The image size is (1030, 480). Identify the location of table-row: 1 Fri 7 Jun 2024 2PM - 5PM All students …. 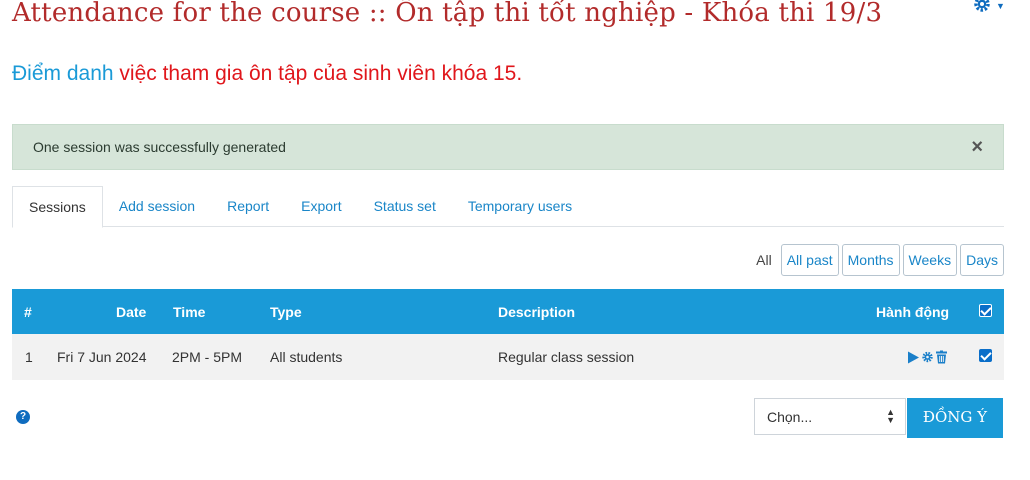
(508, 357).